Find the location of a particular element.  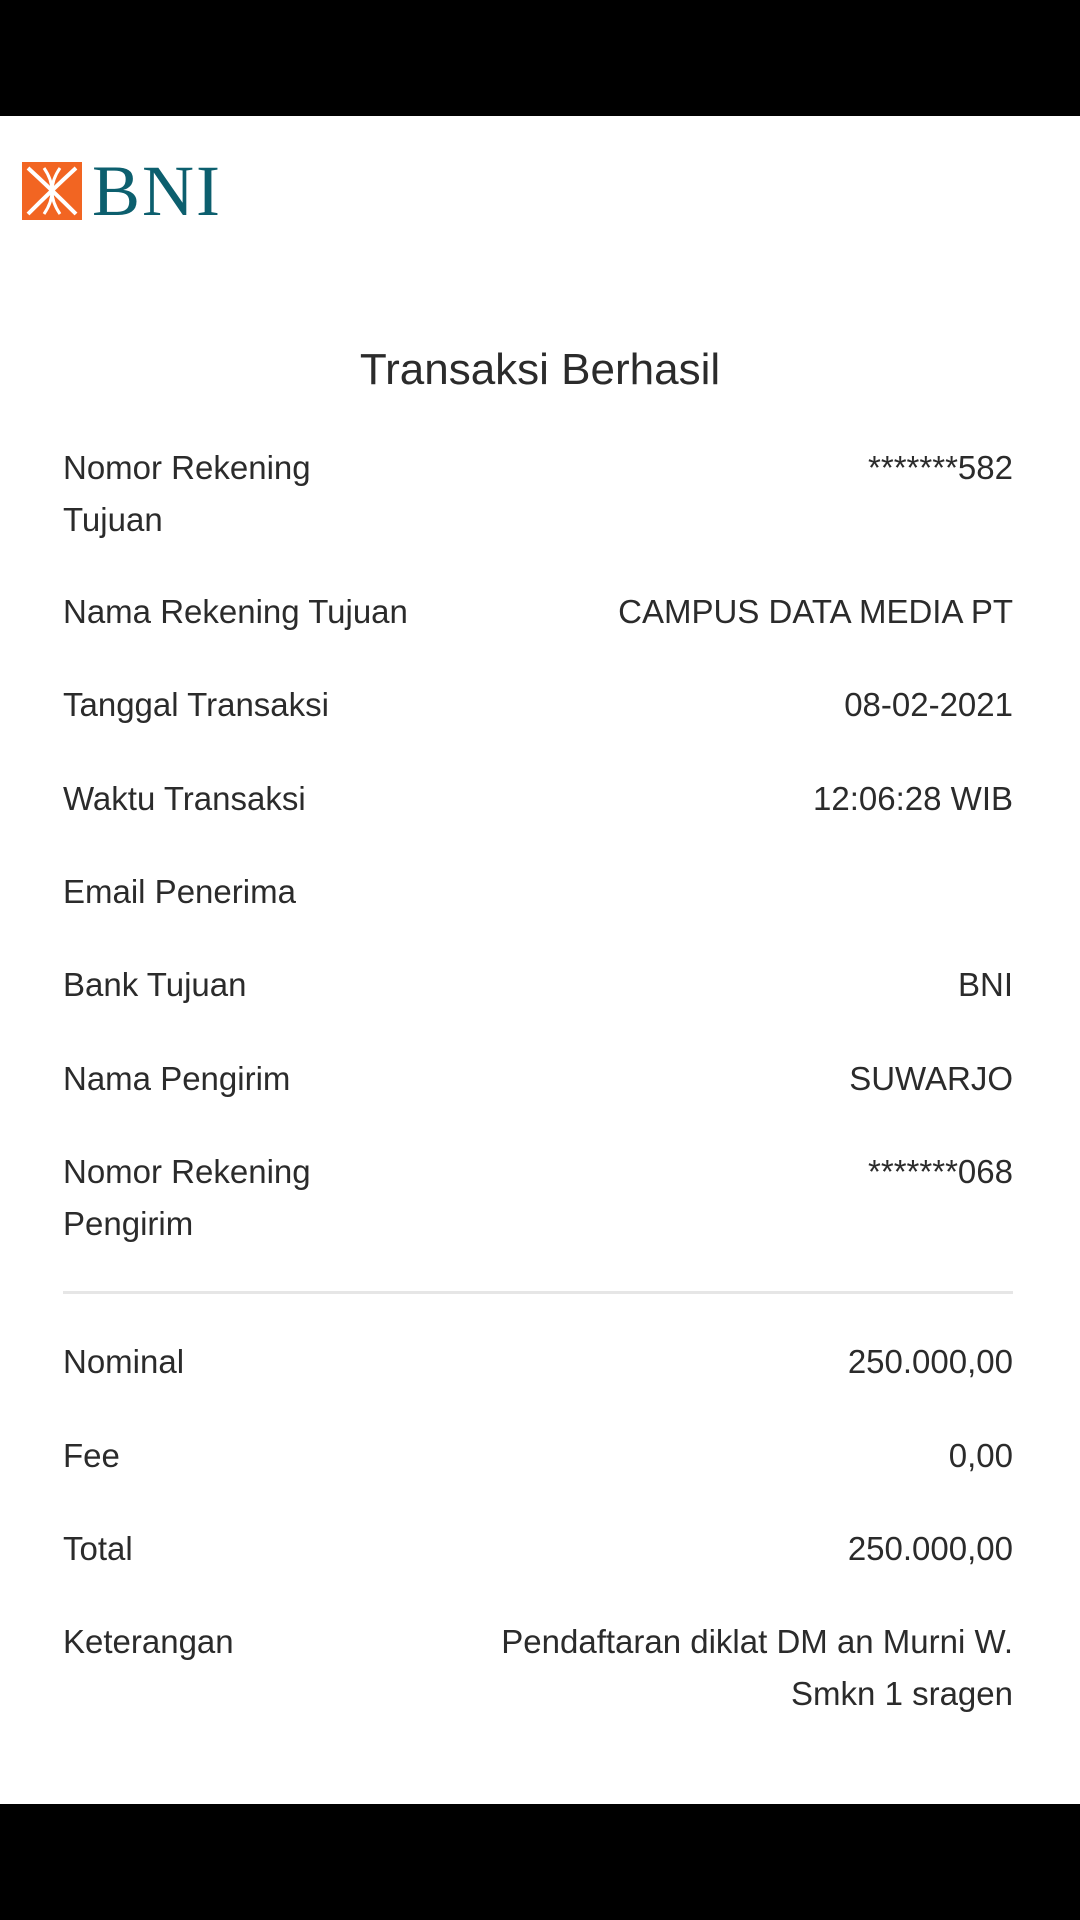

detail-value: *******582 is located at coordinates (940, 467).